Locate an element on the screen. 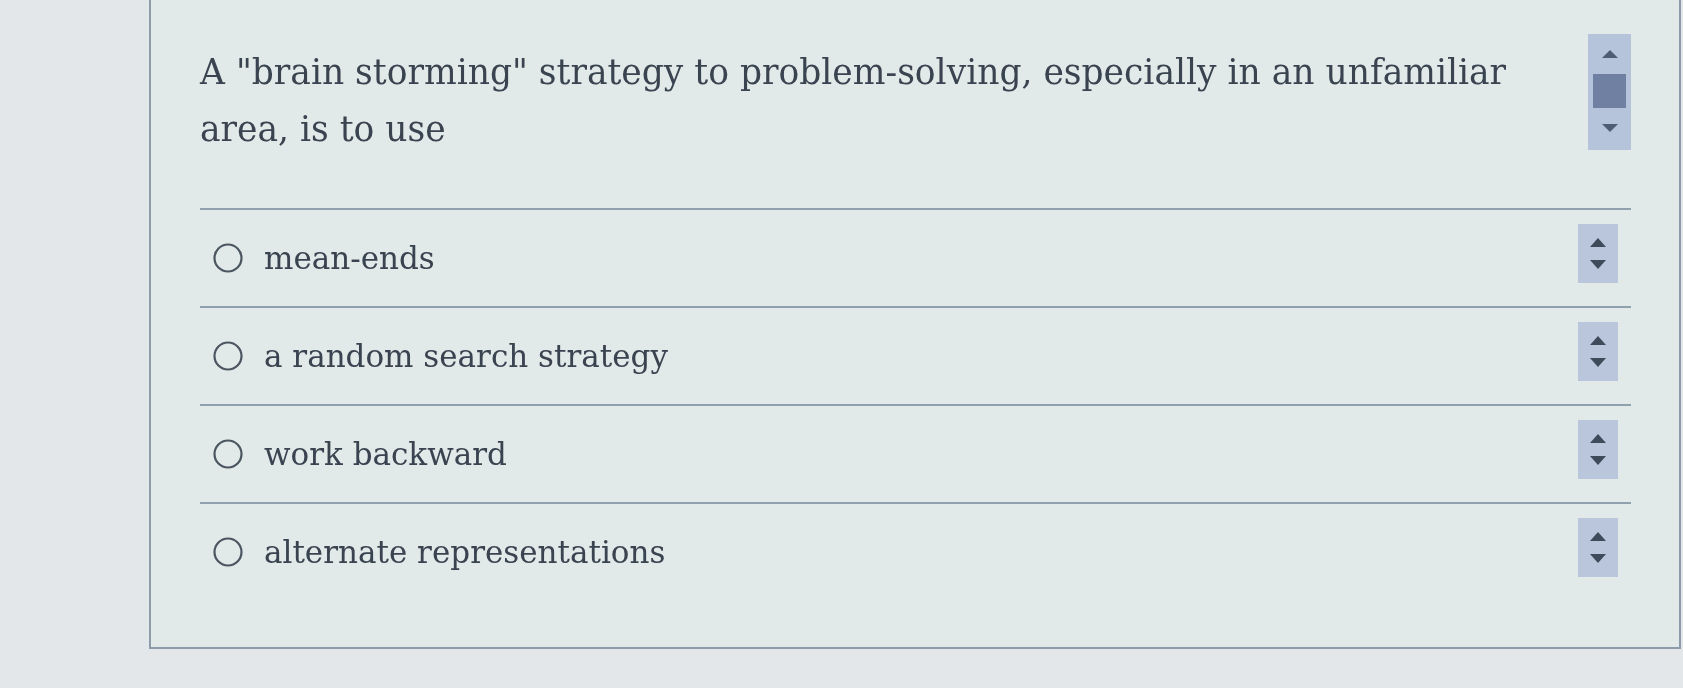 The width and height of the screenshot is (1683, 688). scrollbar-thumb is located at coordinates (1609, 91).